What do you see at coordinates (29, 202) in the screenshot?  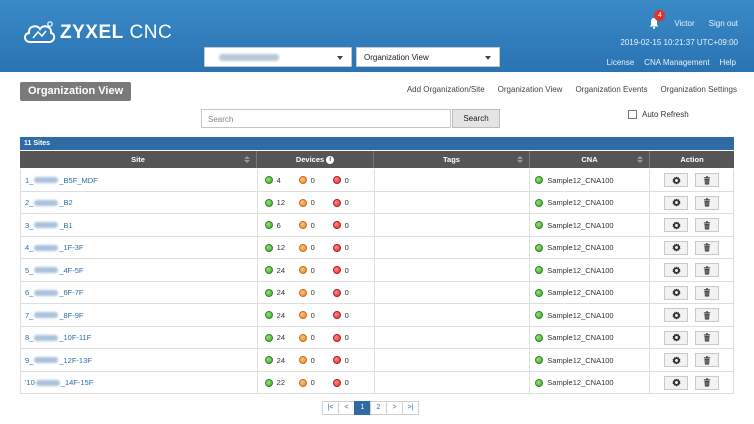 I see `site-prefix: 2_` at bounding box center [29, 202].